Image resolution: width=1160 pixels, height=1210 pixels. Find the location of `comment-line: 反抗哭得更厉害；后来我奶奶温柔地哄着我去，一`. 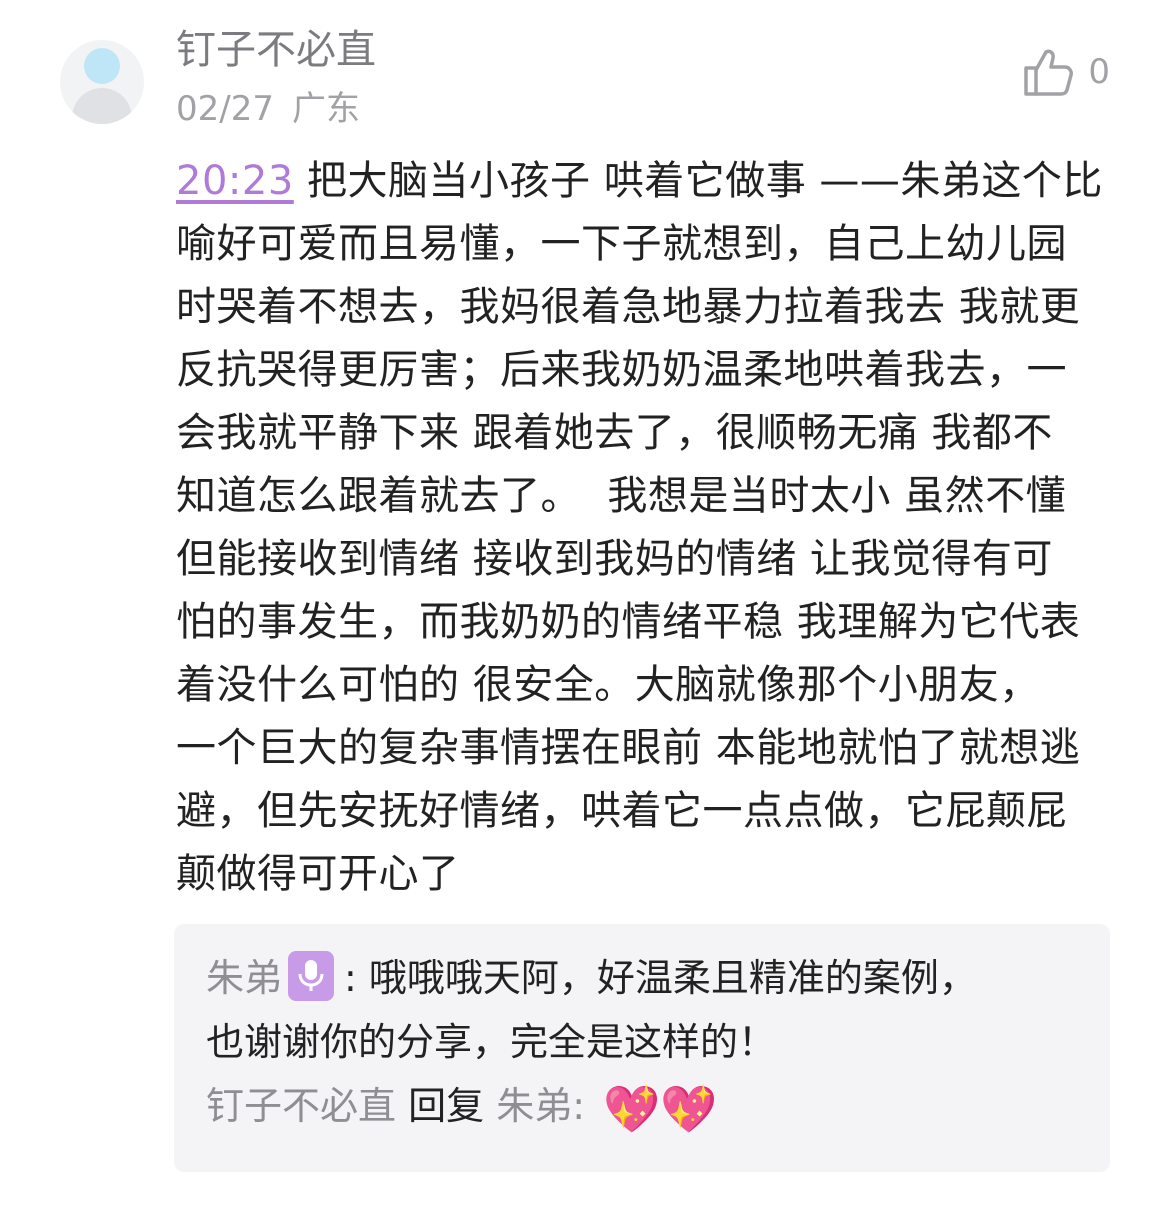

comment-line: 反抗哭得更厉害；后来我奶奶温柔地哄着我去，一 is located at coordinates (621, 370).